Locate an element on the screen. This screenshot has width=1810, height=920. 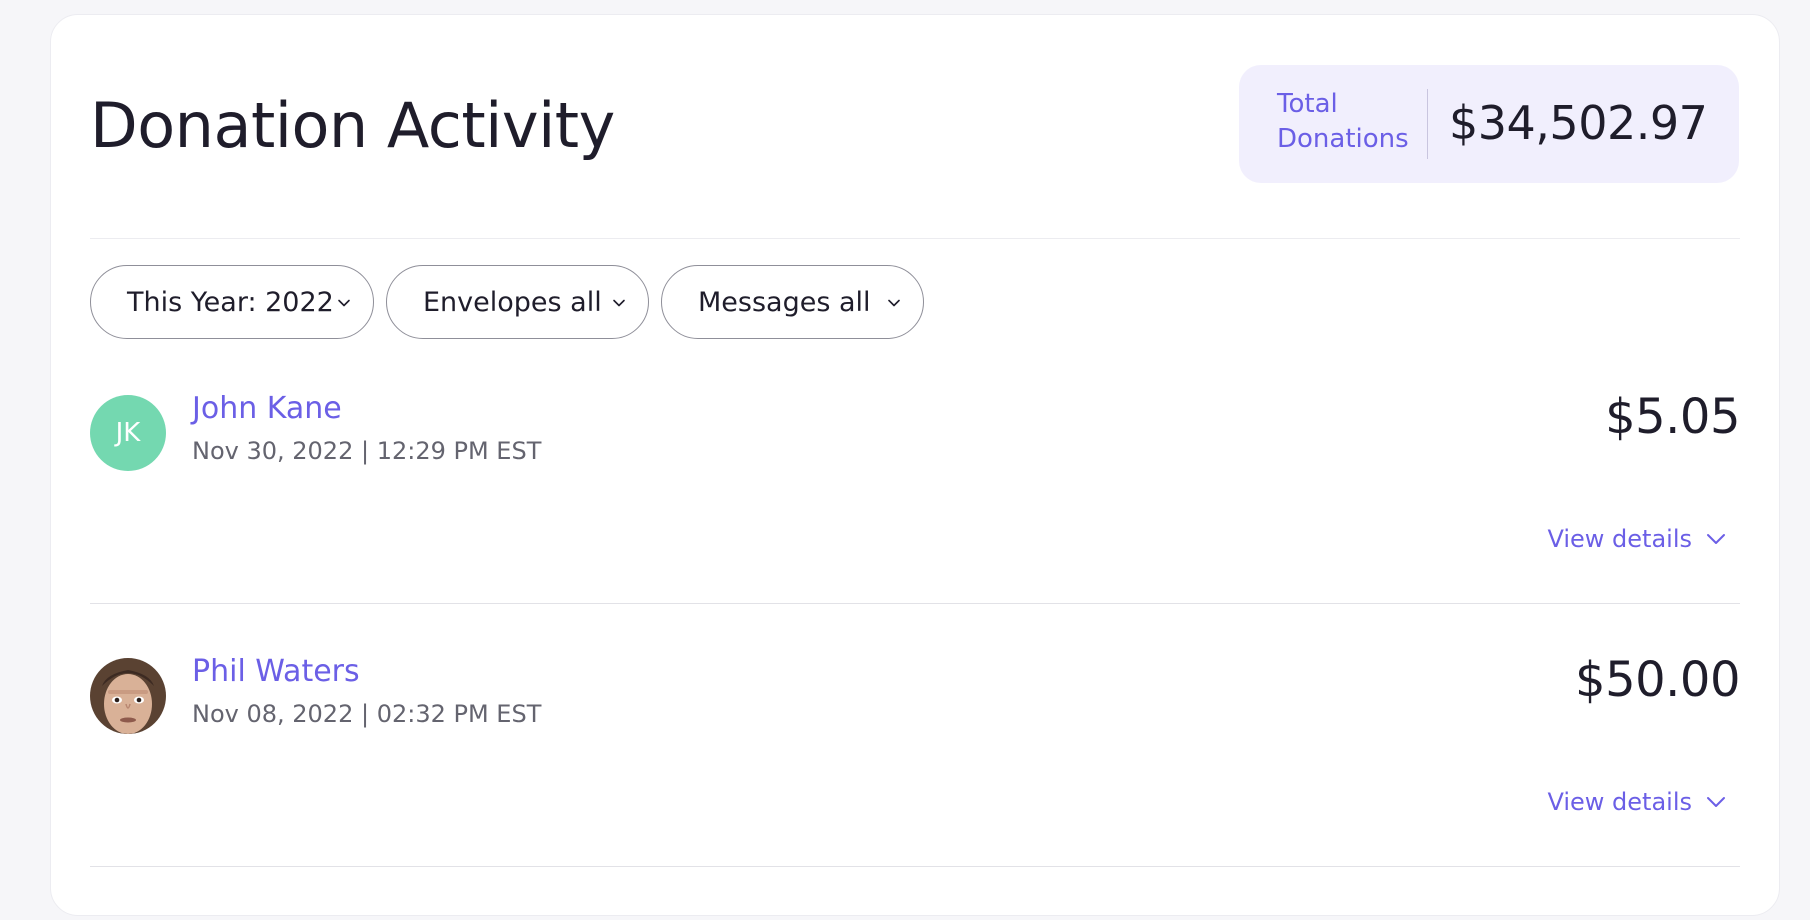
avatar: JK is located at coordinates (128, 433).